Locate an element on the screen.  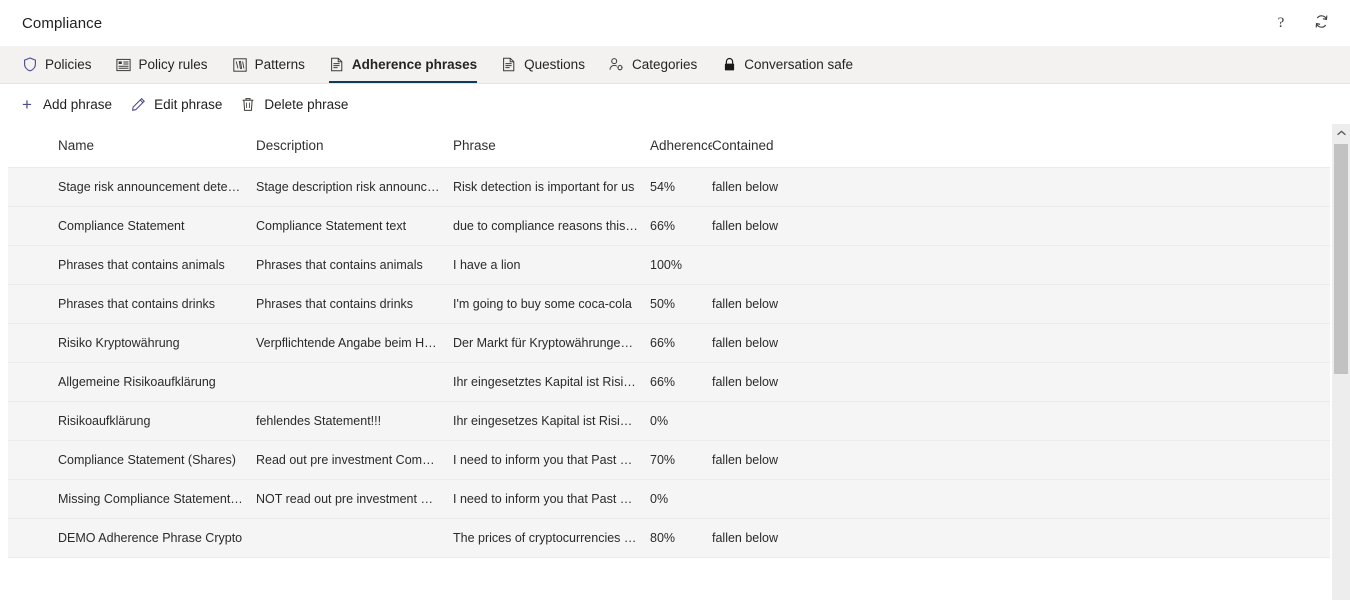
cell-phrase: Risk detection is important for us is located at coordinates (544, 187).